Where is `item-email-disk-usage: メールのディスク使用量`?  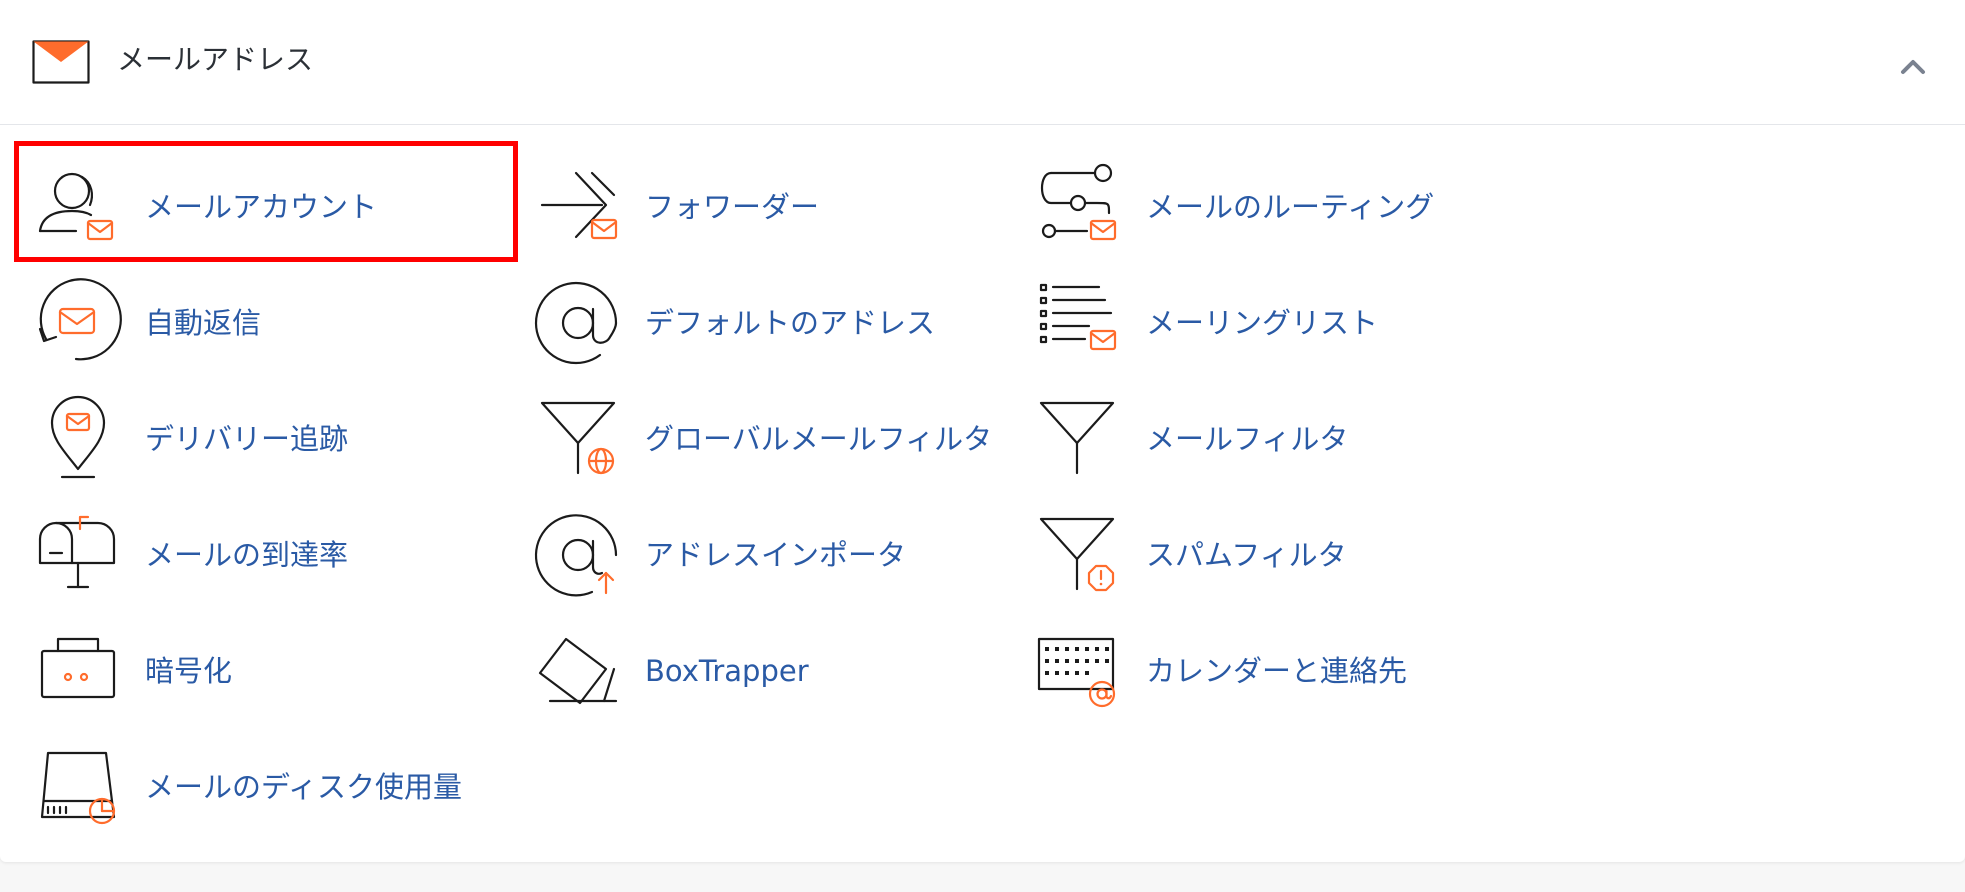
item-email-disk-usage: メールのディスク使用量 is located at coordinates (286, 800).